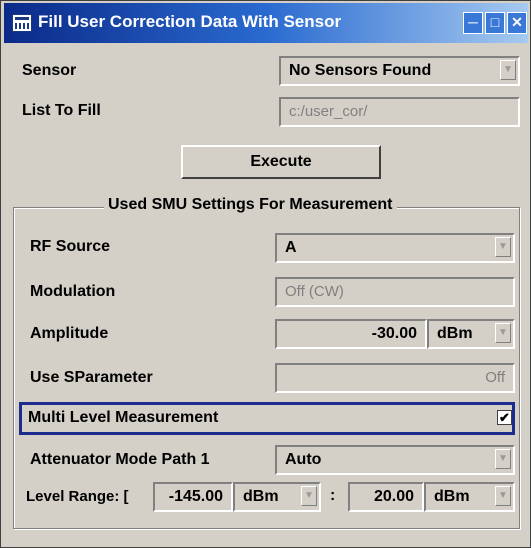 The image size is (531, 548). I want to click on level-range-max-unit-select: dBm ▼, so click(469, 497).